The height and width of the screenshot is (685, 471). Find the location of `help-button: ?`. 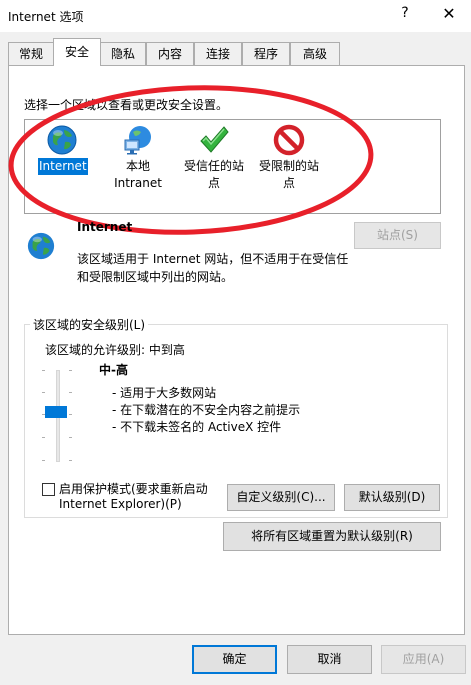

help-button: ? is located at coordinates (405, 13).